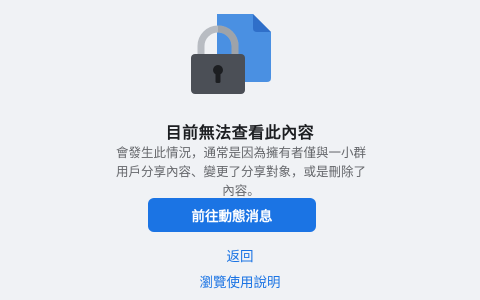  I want to click on help-center-link: 瀏覽使用說明, so click(240, 281).